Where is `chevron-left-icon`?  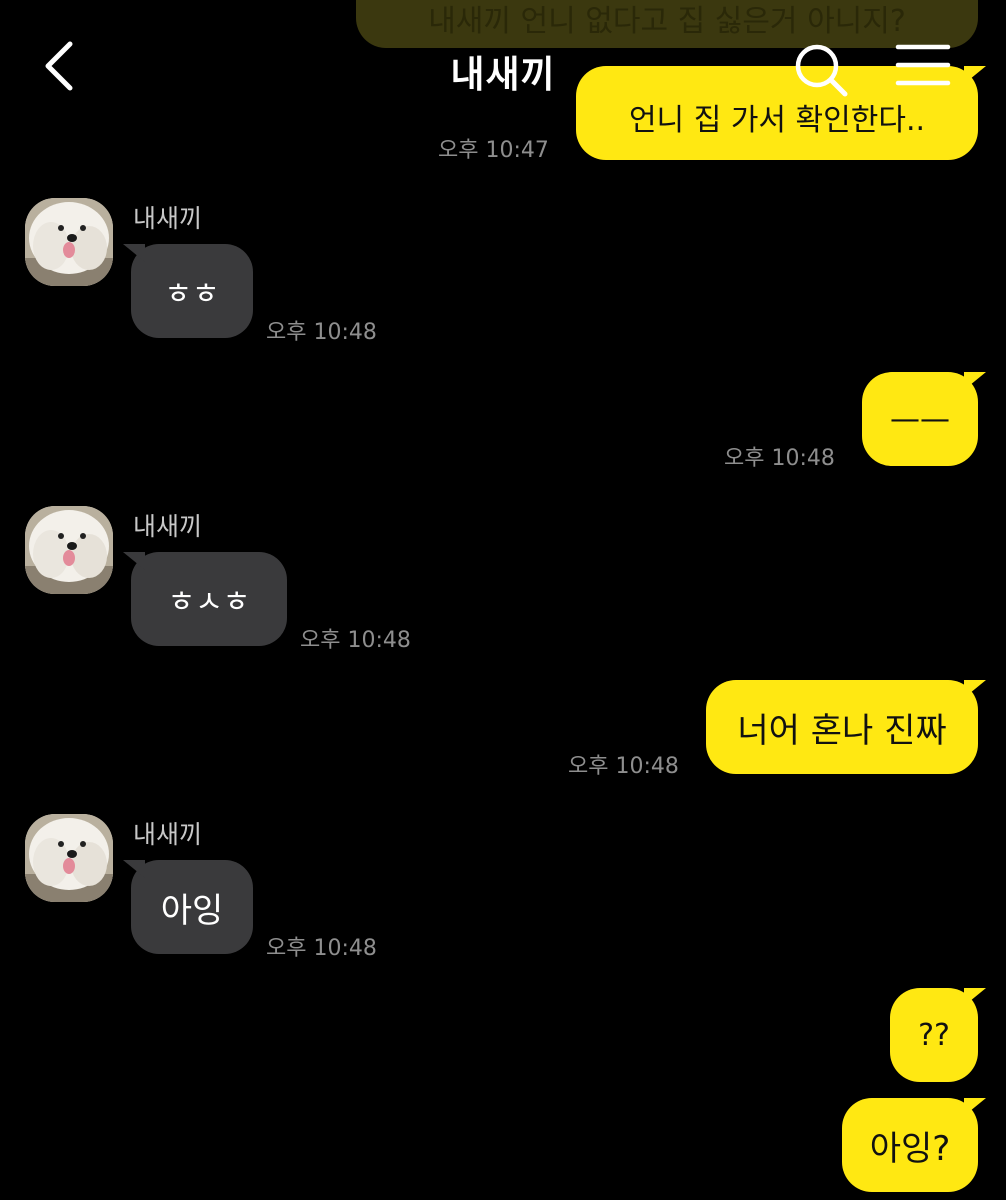 chevron-left-icon is located at coordinates (59, 66).